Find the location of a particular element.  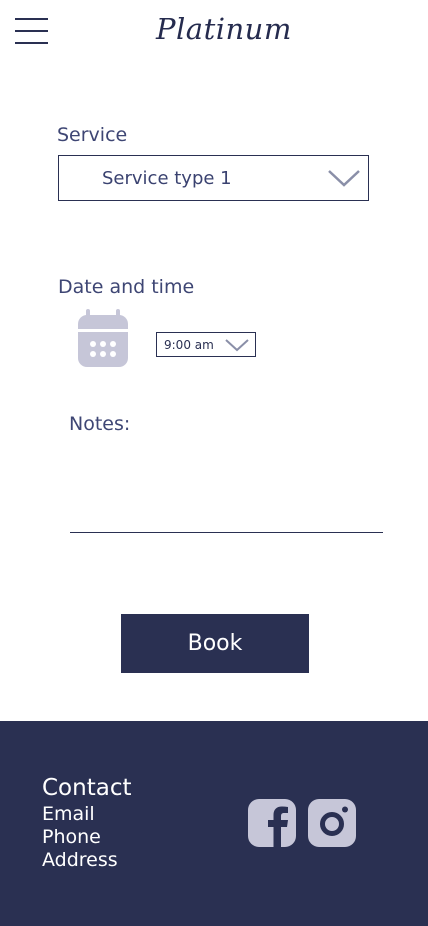

date-time-label: Date and time is located at coordinates (126, 287).